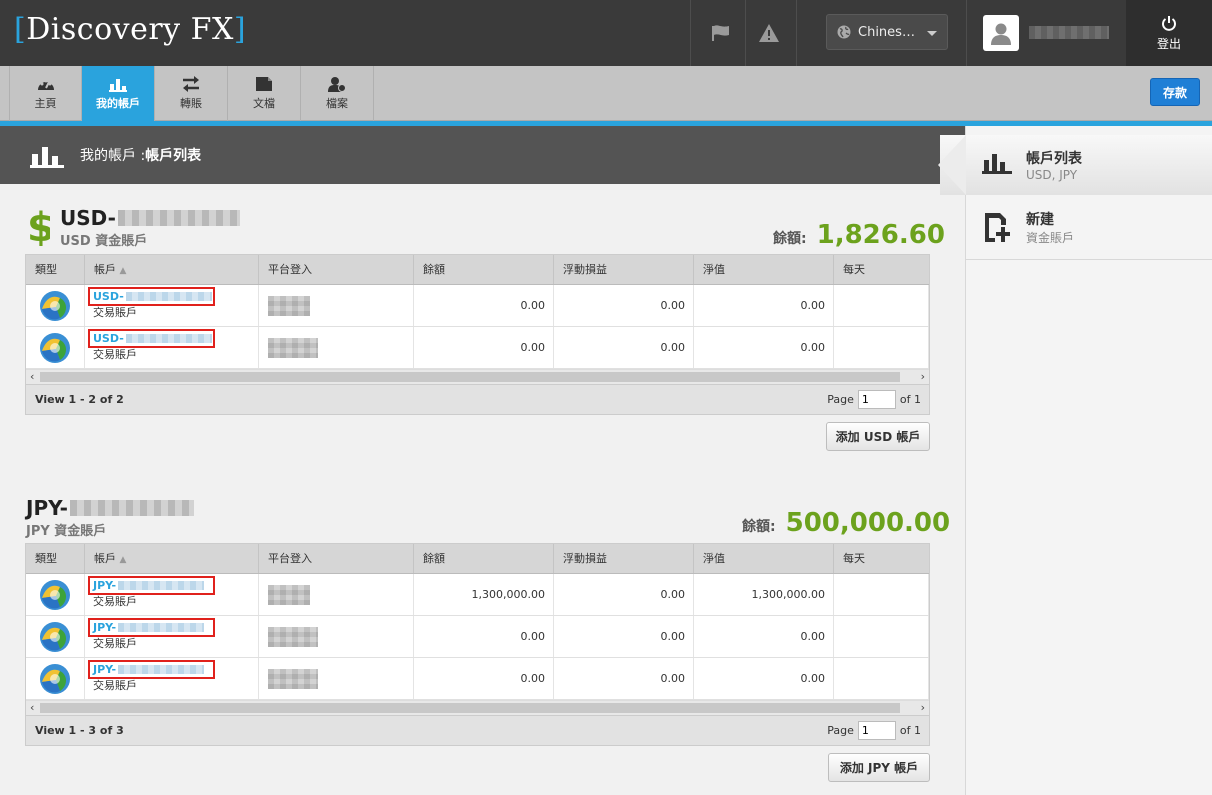 The height and width of the screenshot is (795, 1212). What do you see at coordinates (952, 165) in the screenshot?
I see `sidebar-active-arrow` at bounding box center [952, 165].